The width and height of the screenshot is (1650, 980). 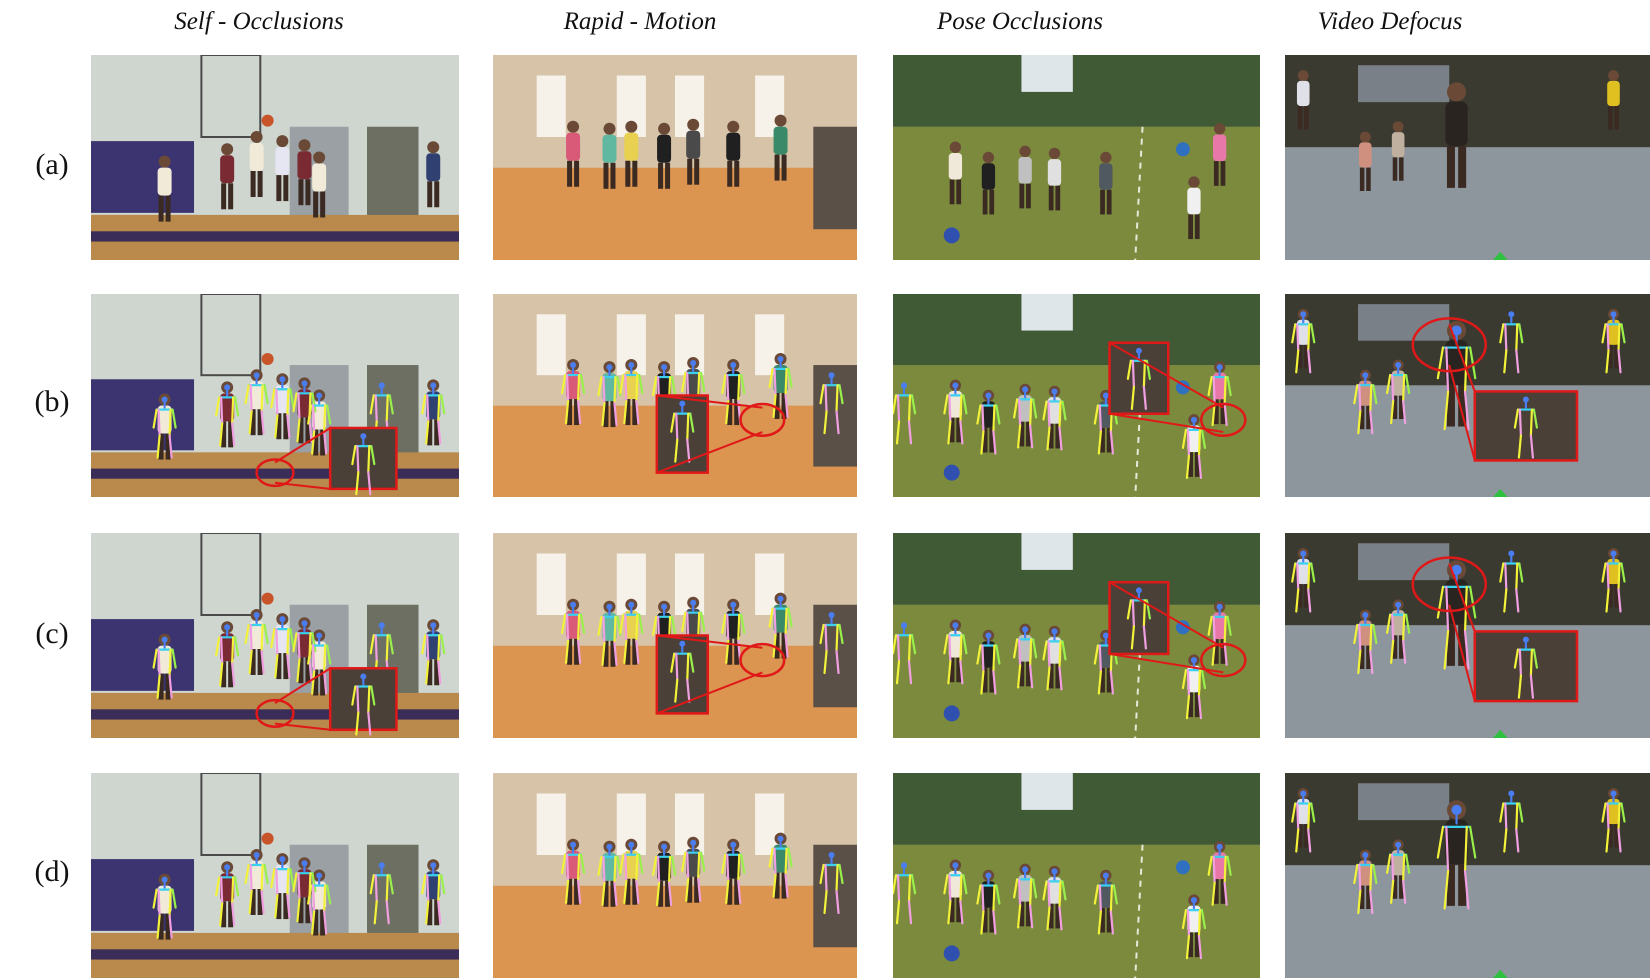 I want to click on photo-dance-d, so click(x=675, y=875).